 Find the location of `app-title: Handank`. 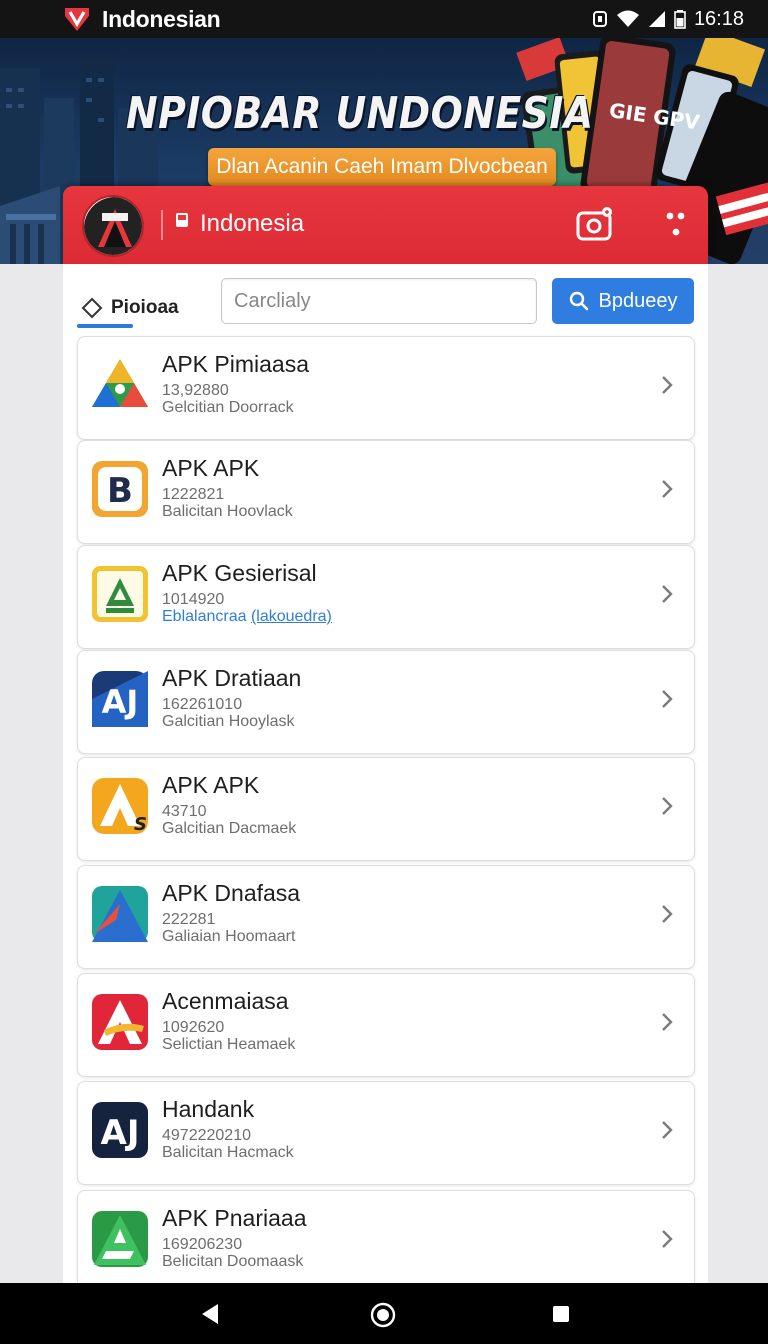

app-title: Handank is located at coordinates (208, 1109).